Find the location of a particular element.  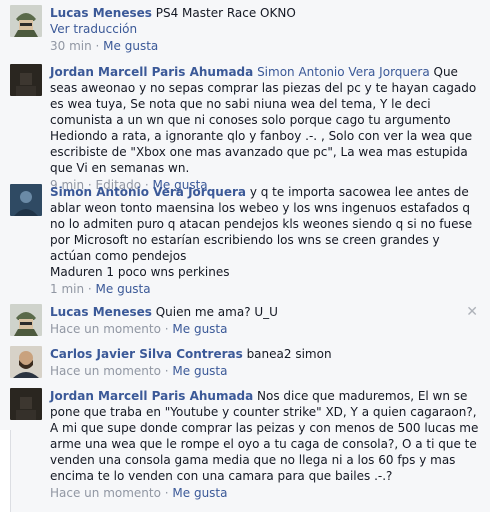

comment-author: Carlos Javier Silva Contreras is located at coordinates (146, 354).